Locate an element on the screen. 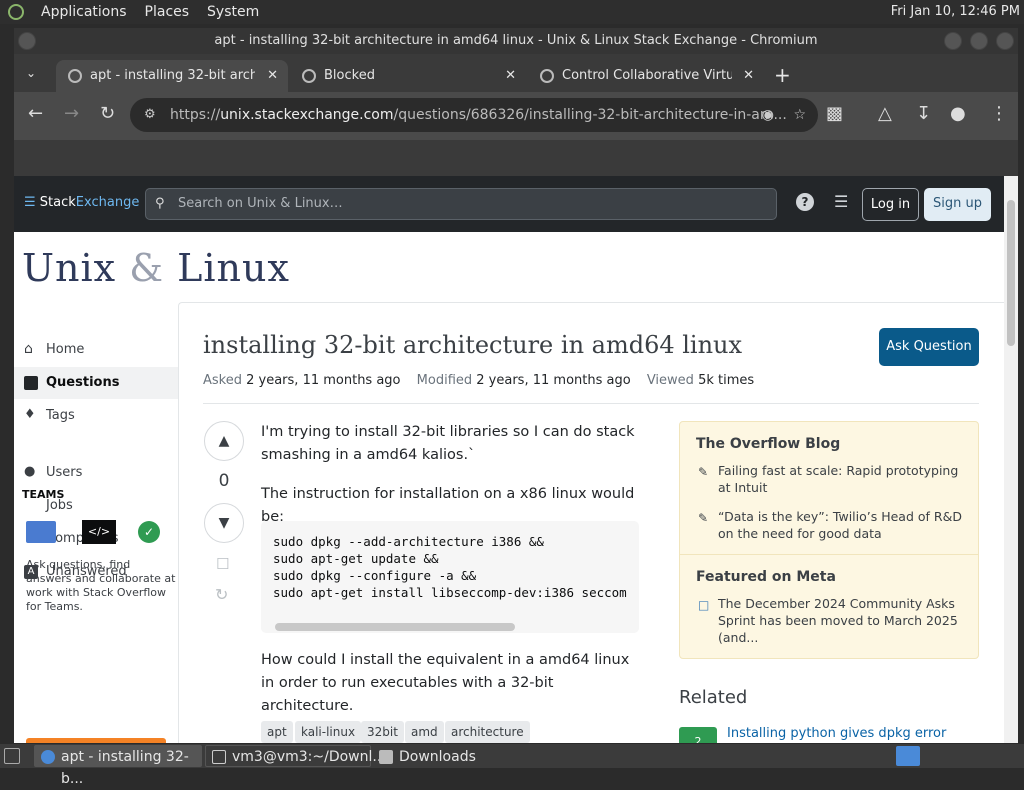 The image size is (1024, 790). signup-button: Sign up is located at coordinates (957, 204).